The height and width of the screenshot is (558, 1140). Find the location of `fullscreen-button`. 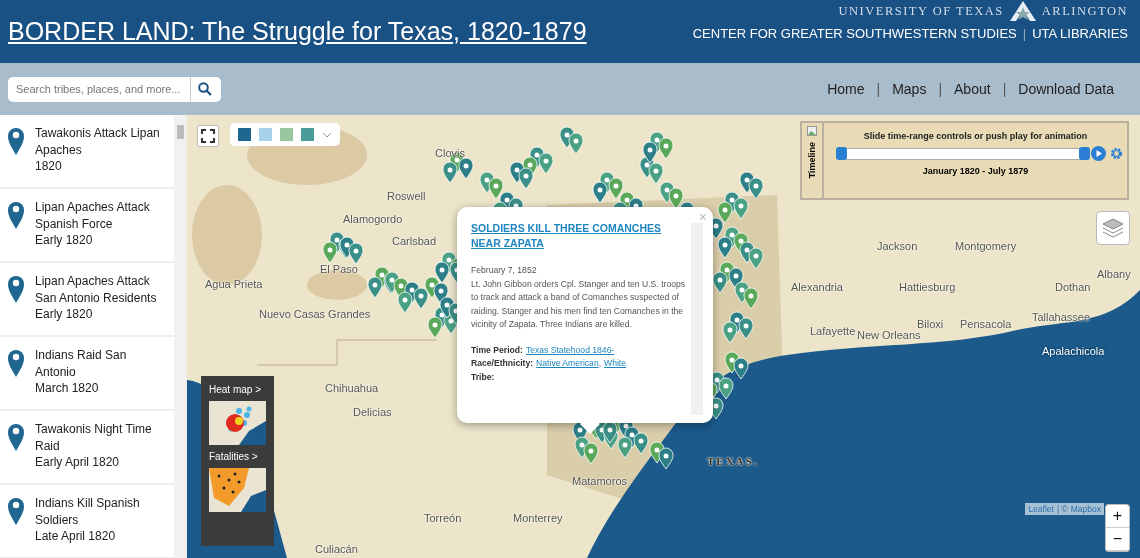

fullscreen-button is located at coordinates (208, 136).